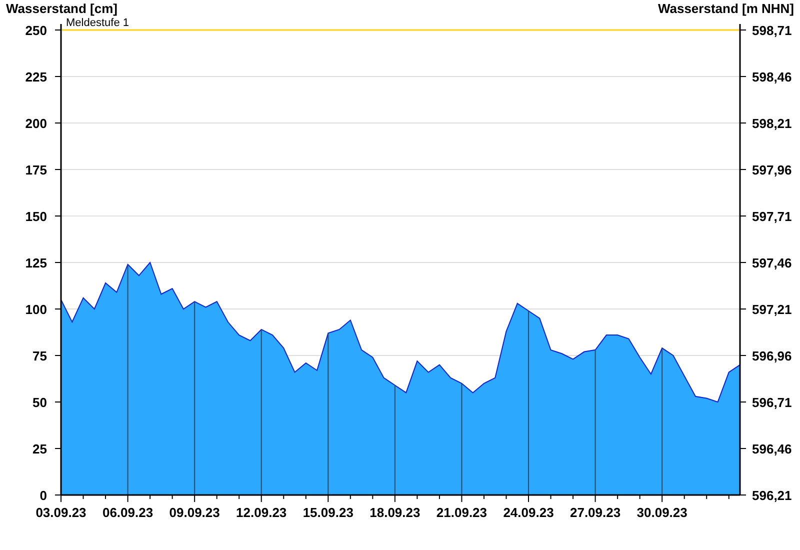 Image resolution: width=800 pixels, height=550 pixels. What do you see at coordinates (462, 512) in the screenshot?
I see `x-tick-label: 21.09.23` at bounding box center [462, 512].